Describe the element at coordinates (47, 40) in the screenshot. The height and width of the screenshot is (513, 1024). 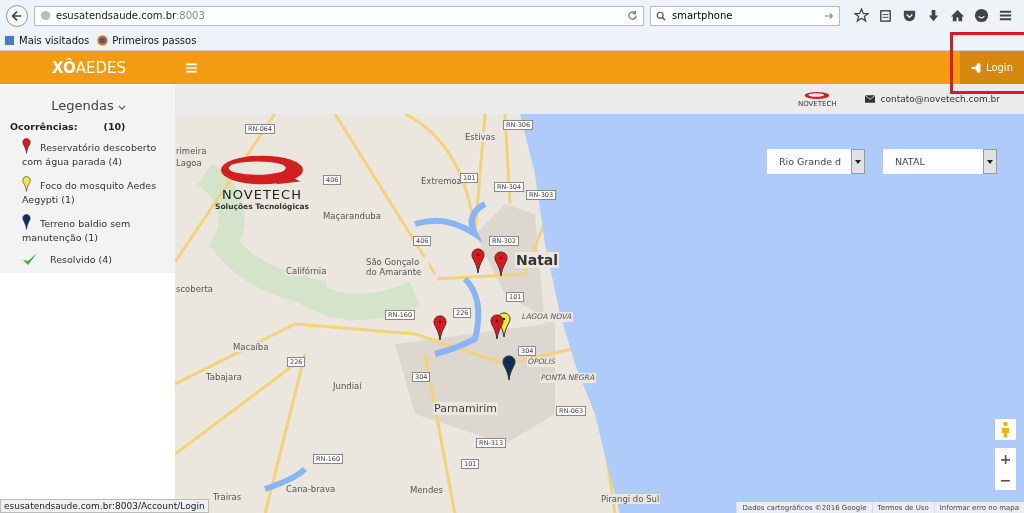
I see `bookmark-link: Mais visitados` at that location.